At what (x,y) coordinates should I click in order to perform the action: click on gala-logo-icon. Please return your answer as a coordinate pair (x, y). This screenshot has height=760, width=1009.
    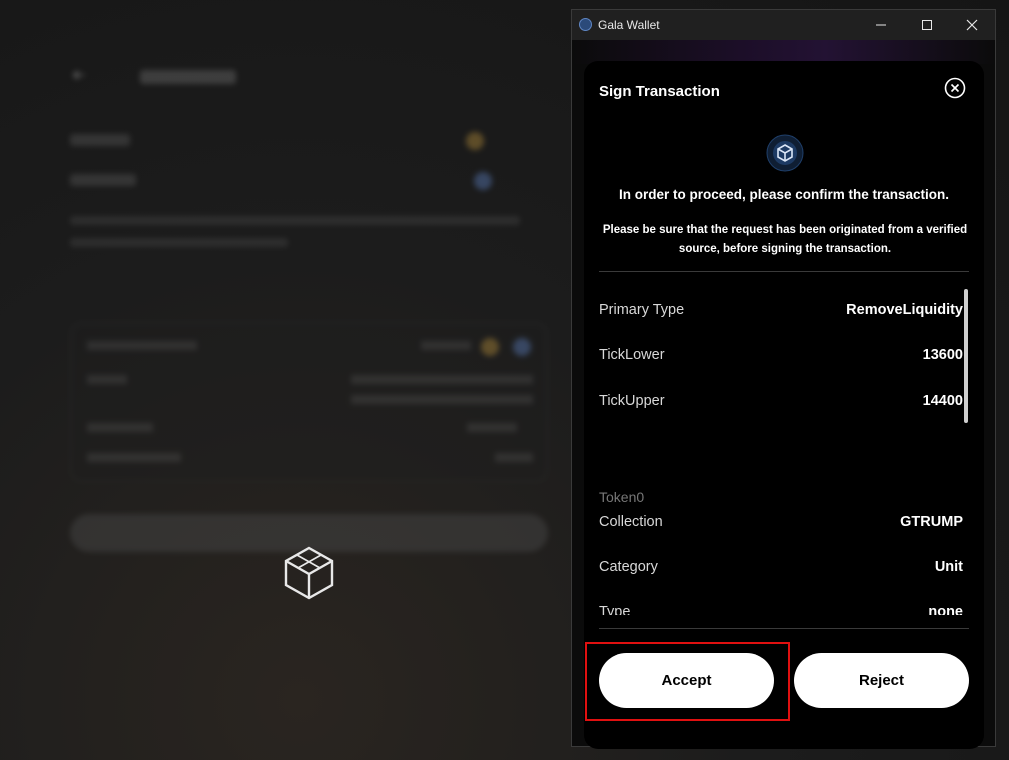
    Looking at the image, I should click on (585, 24).